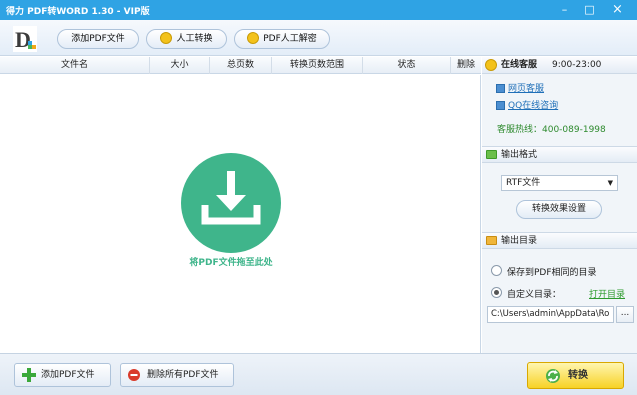  I want to click on convert-button: 转换, so click(575, 375).